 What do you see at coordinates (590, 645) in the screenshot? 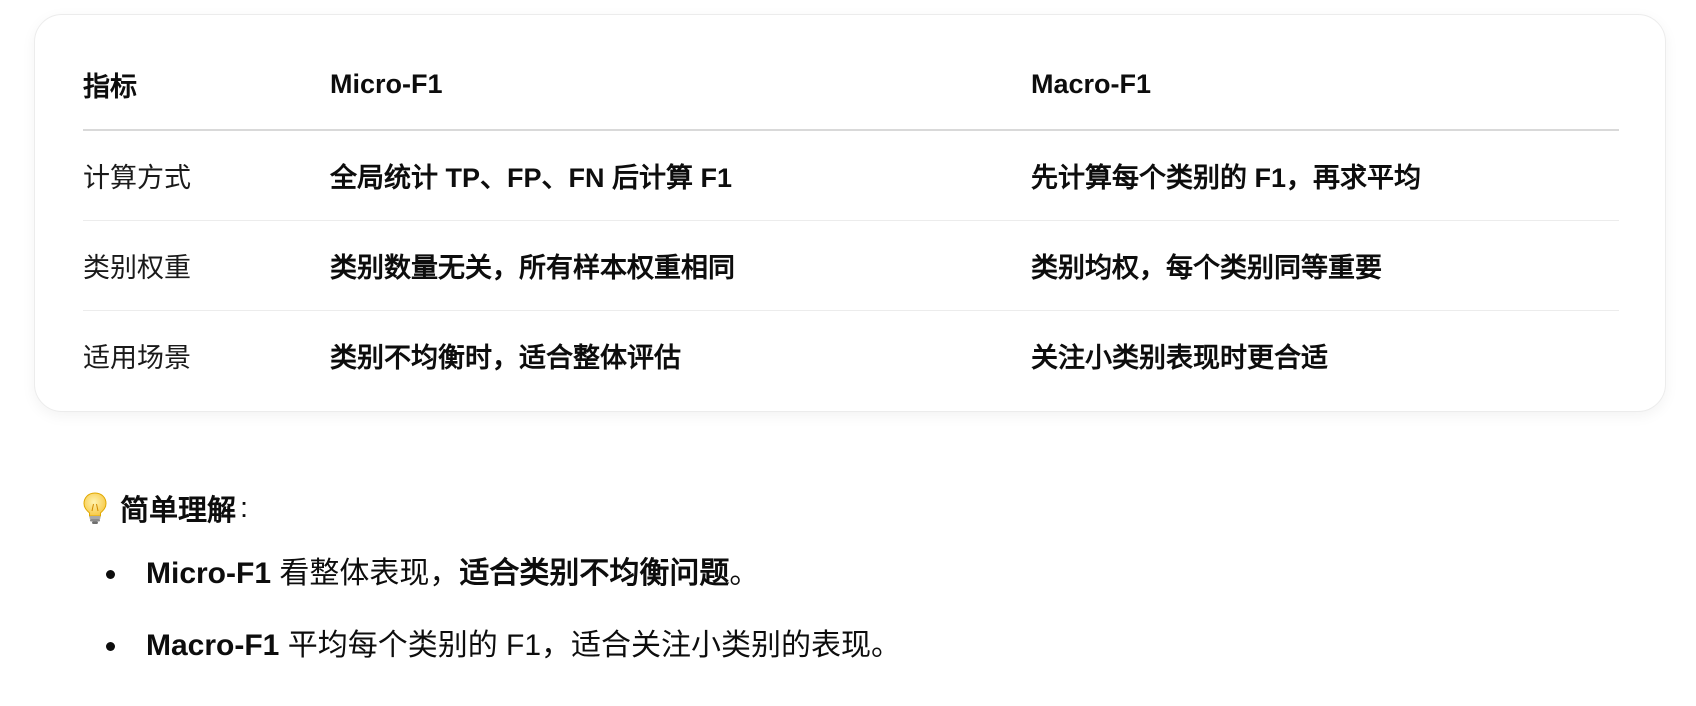
I see `bullet-text: 平均每个类别的 F1，适合关注小类别的表现。` at bounding box center [590, 645].